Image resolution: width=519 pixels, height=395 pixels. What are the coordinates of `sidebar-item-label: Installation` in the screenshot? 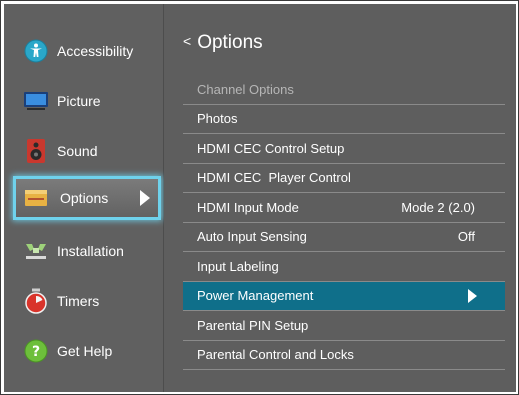 It's located at (90, 251).